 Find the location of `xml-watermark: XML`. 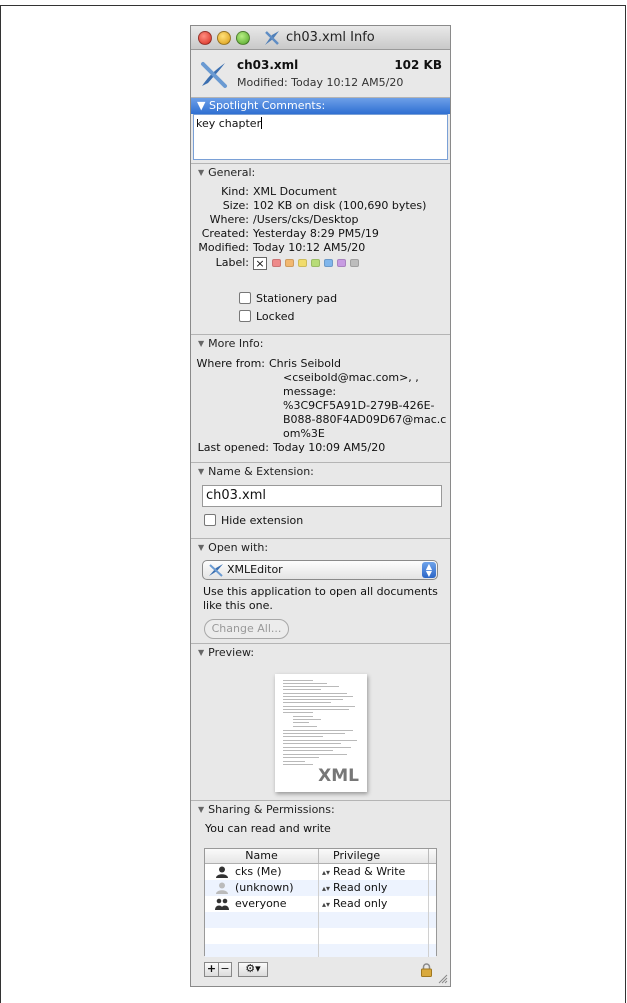

xml-watermark: XML is located at coordinates (338, 776).